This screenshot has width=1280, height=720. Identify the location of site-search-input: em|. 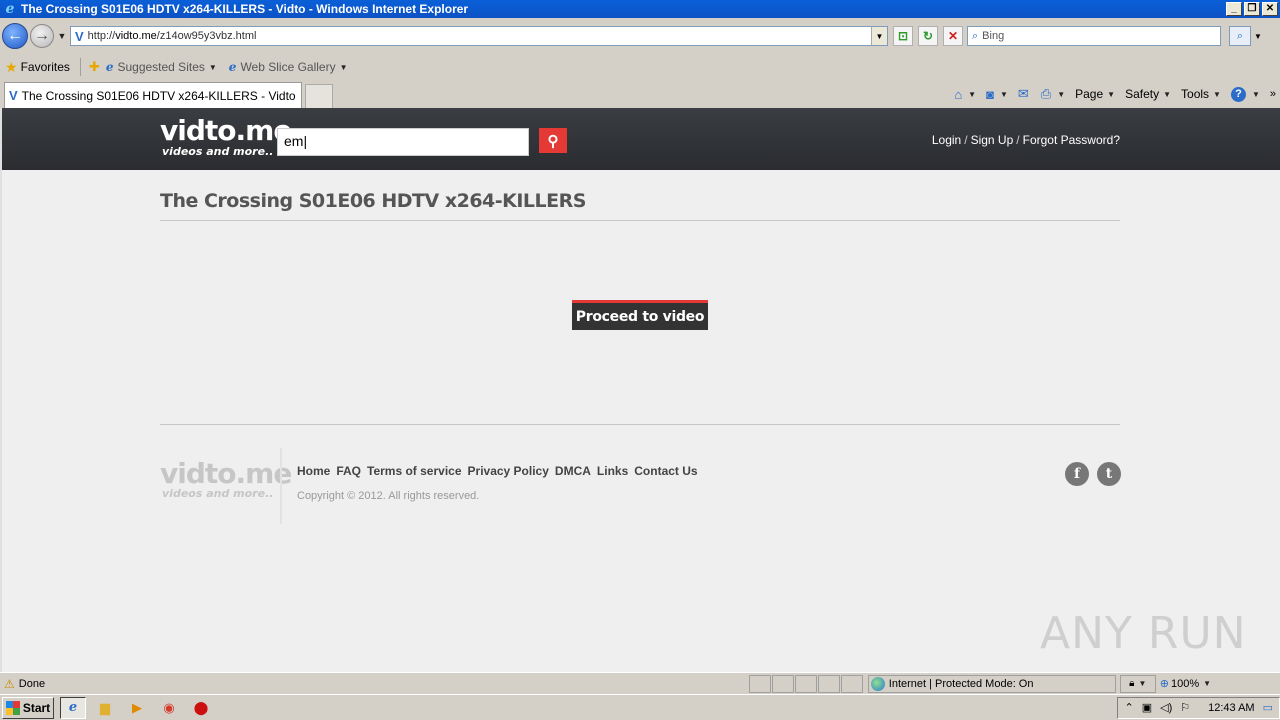
(403, 142).